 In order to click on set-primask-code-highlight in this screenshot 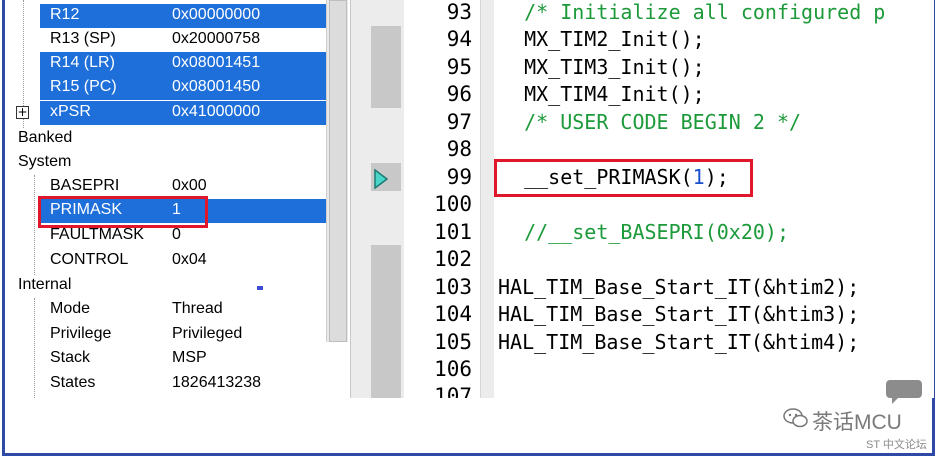, I will do `click(623, 178)`.